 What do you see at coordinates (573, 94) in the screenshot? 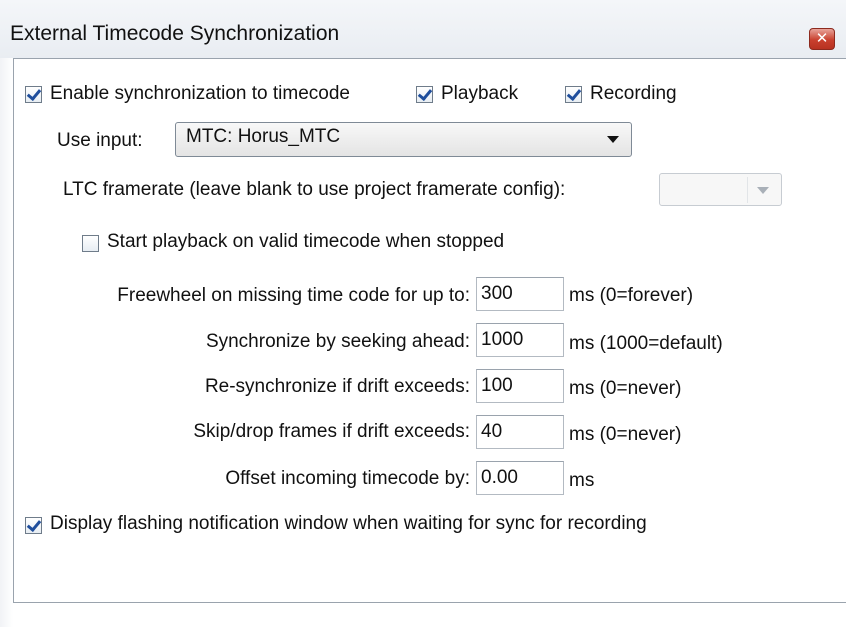
I see `recording-checkbox` at bounding box center [573, 94].